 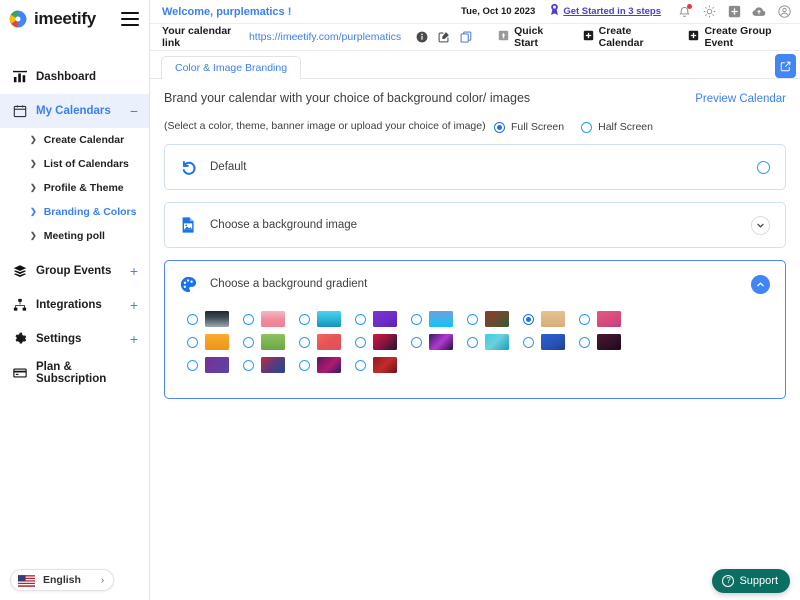 I want to click on language-selector: English ›, so click(x=62, y=580).